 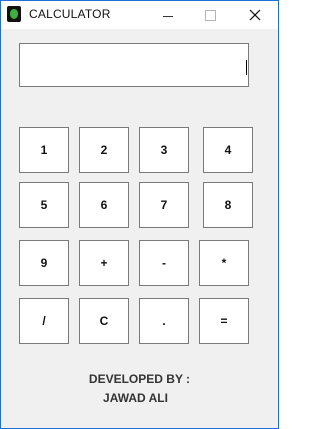 I want to click on maximize-button, so click(x=210, y=15).